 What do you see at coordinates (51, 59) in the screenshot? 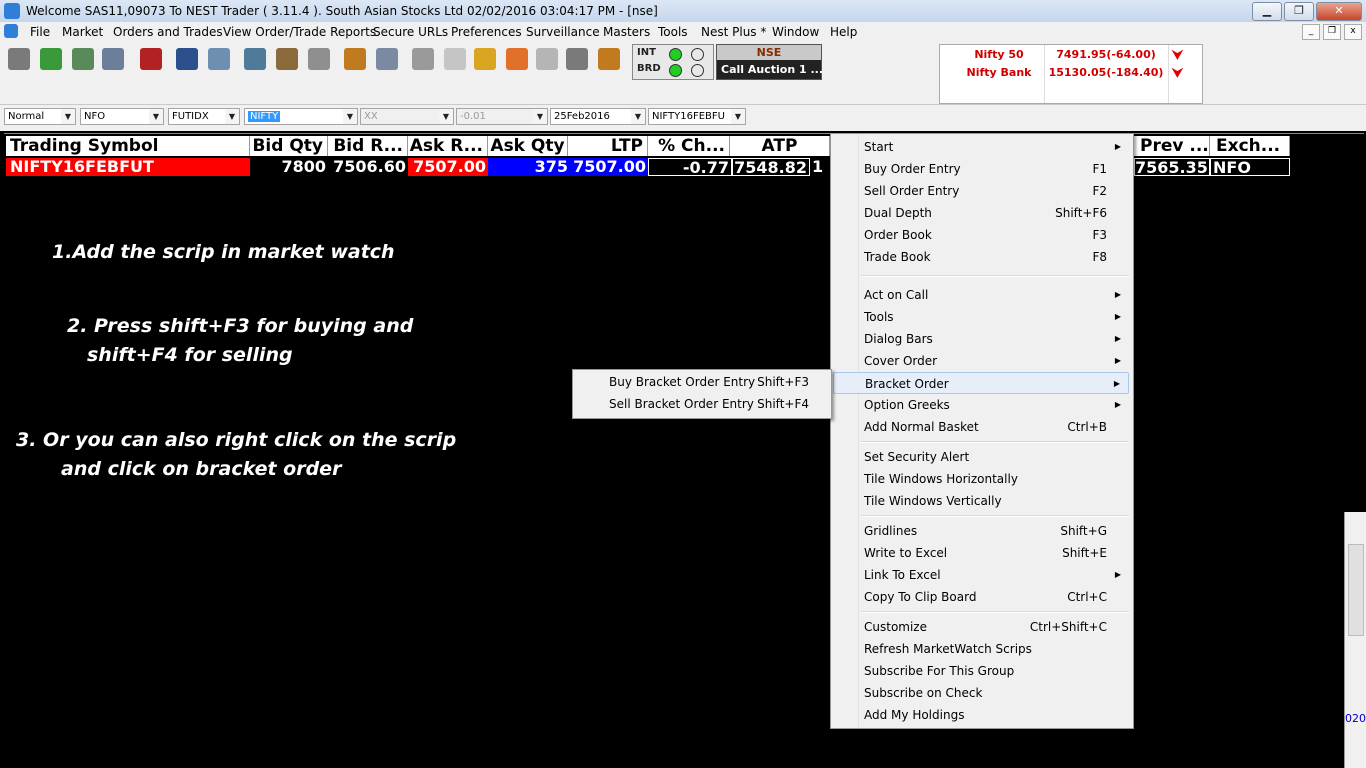
I see `market-watch-icon` at bounding box center [51, 59].